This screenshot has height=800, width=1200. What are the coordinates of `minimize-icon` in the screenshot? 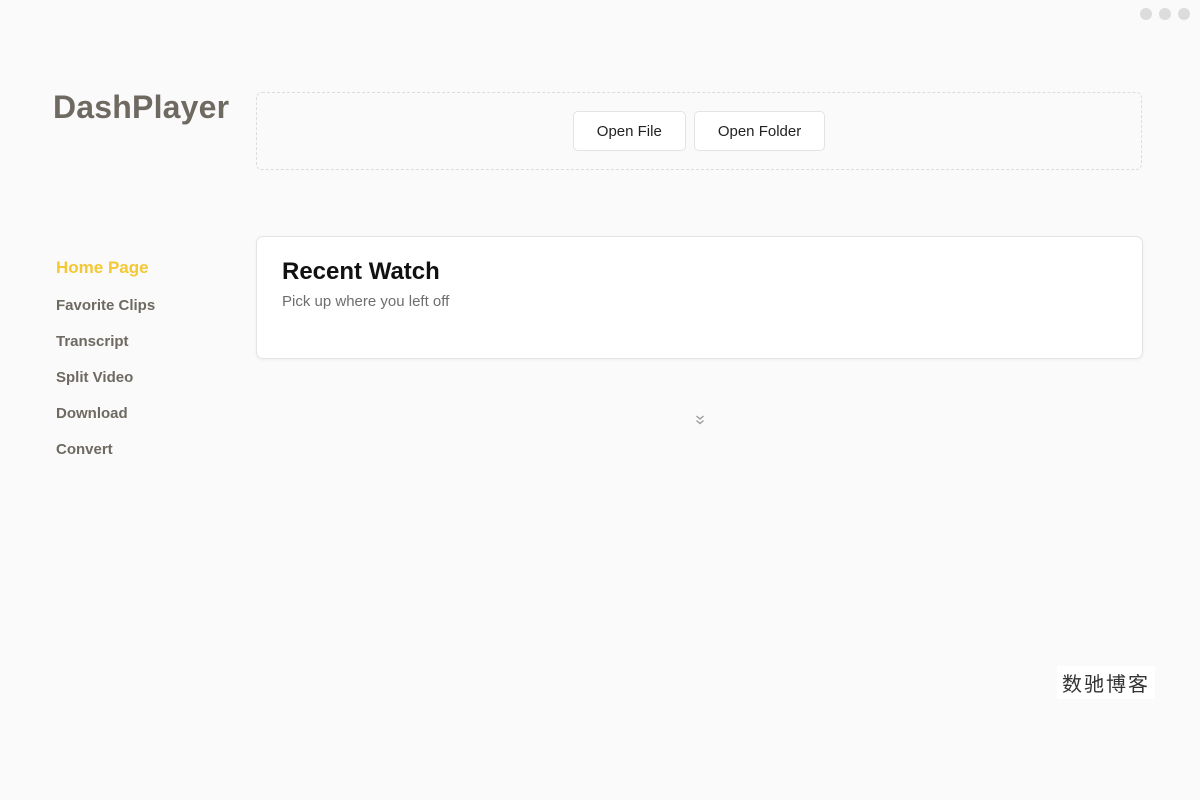 It's located at (1146, 14).